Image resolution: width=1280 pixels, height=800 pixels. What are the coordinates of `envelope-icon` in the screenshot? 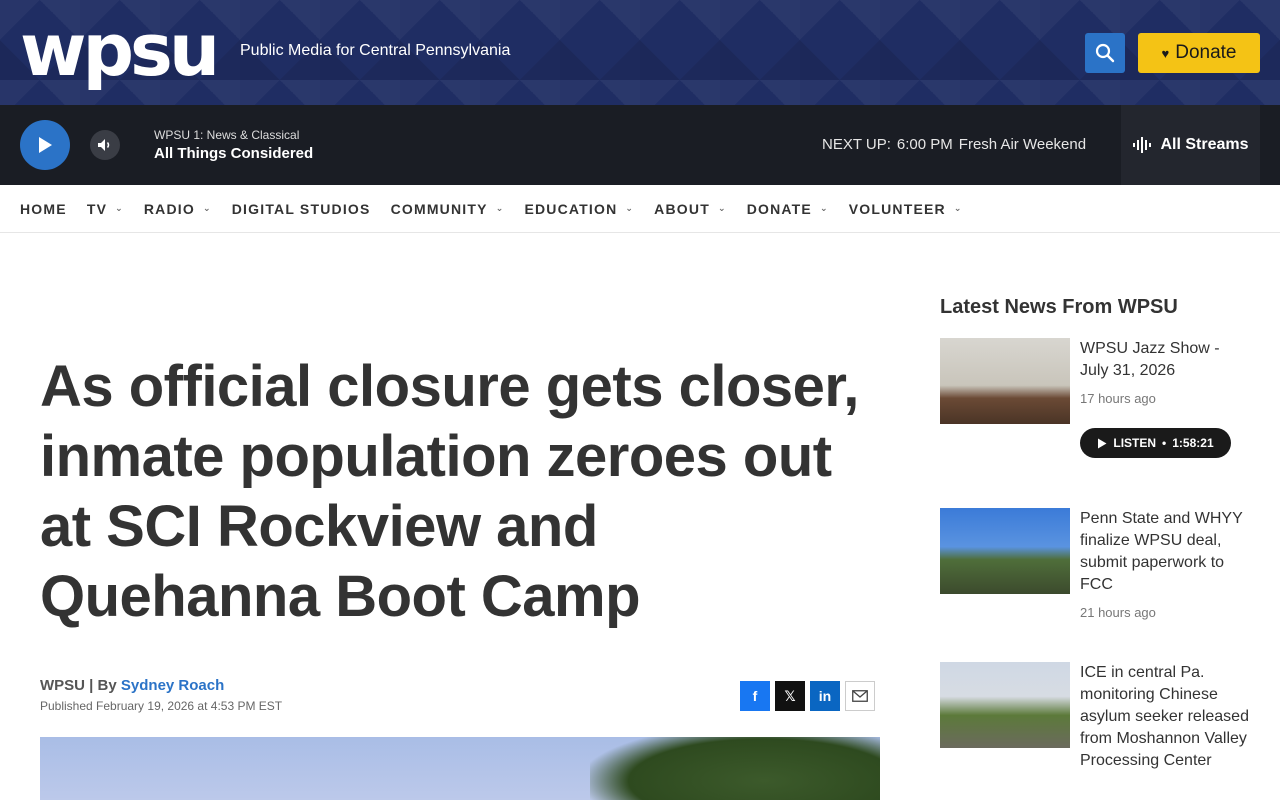 It's located at (860, 696).